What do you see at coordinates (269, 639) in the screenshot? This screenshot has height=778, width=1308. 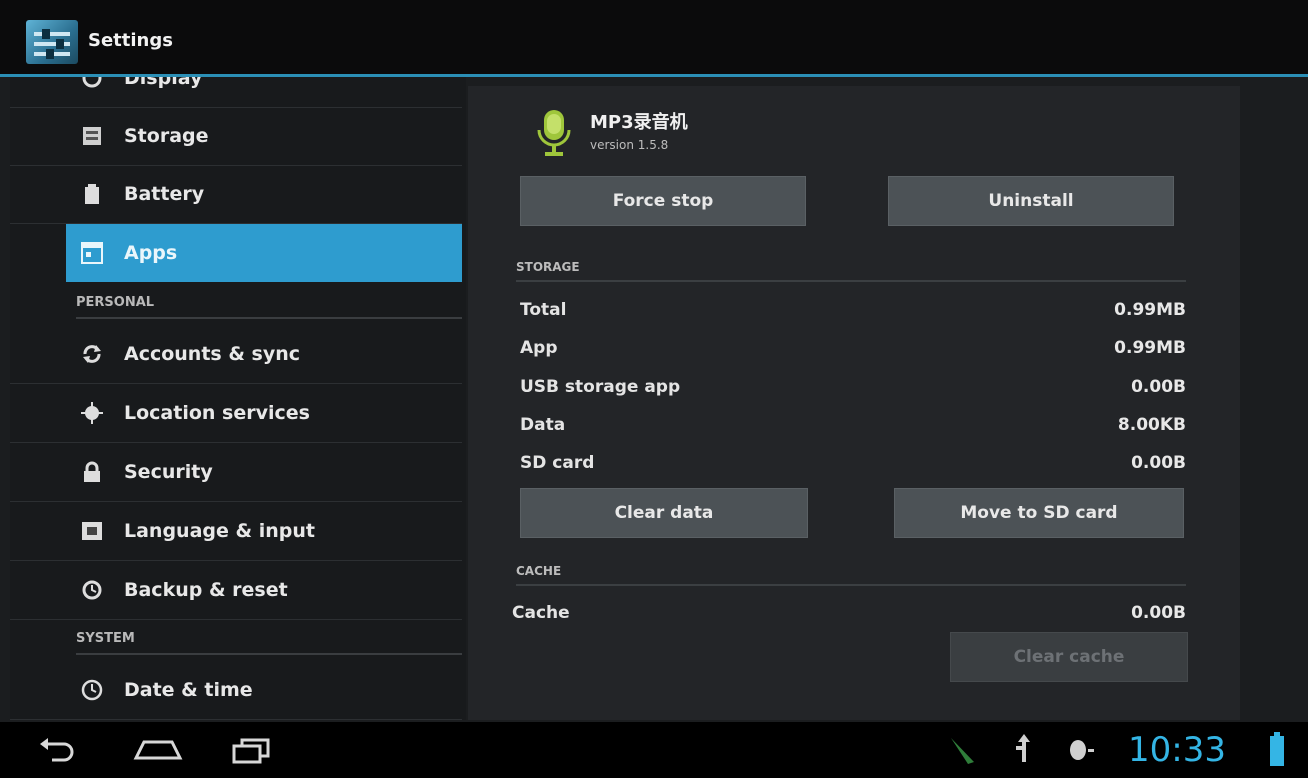 I see `section-header-system: SYSTEM` at bounding box center [269, 639].